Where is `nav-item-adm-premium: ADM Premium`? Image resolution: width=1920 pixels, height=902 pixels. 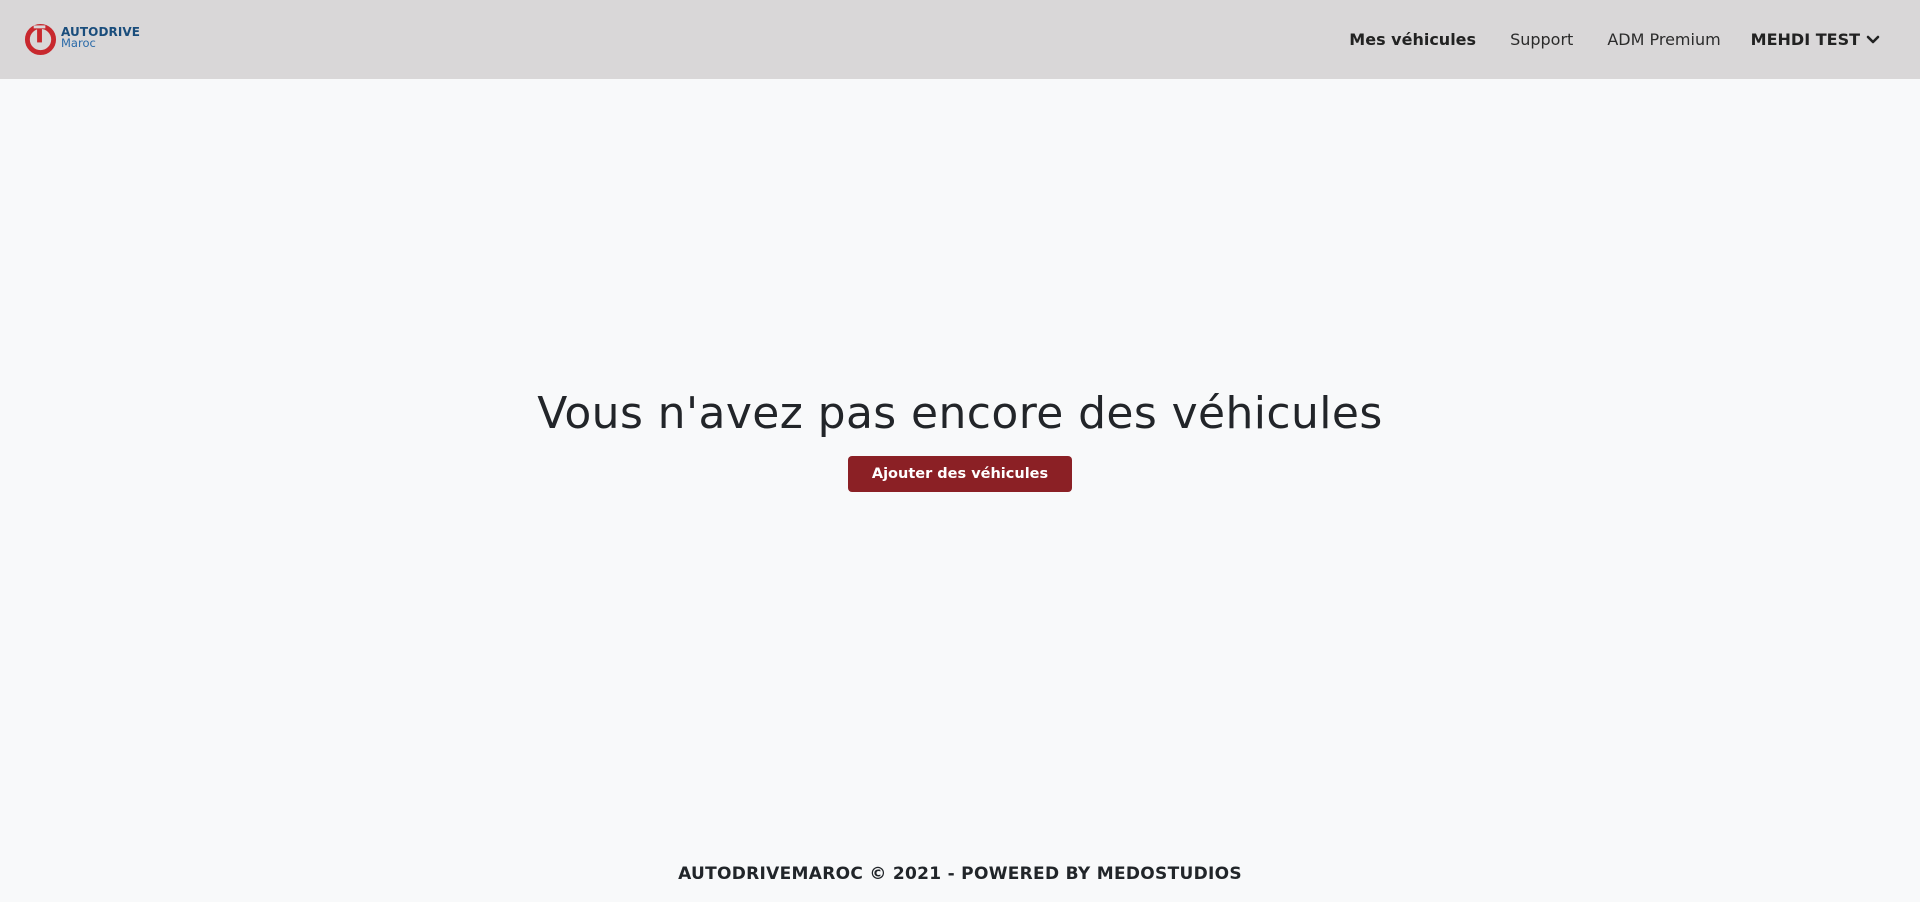 nav-item-adm-premium: ADM Premium is located at coordinates (1663, 39).